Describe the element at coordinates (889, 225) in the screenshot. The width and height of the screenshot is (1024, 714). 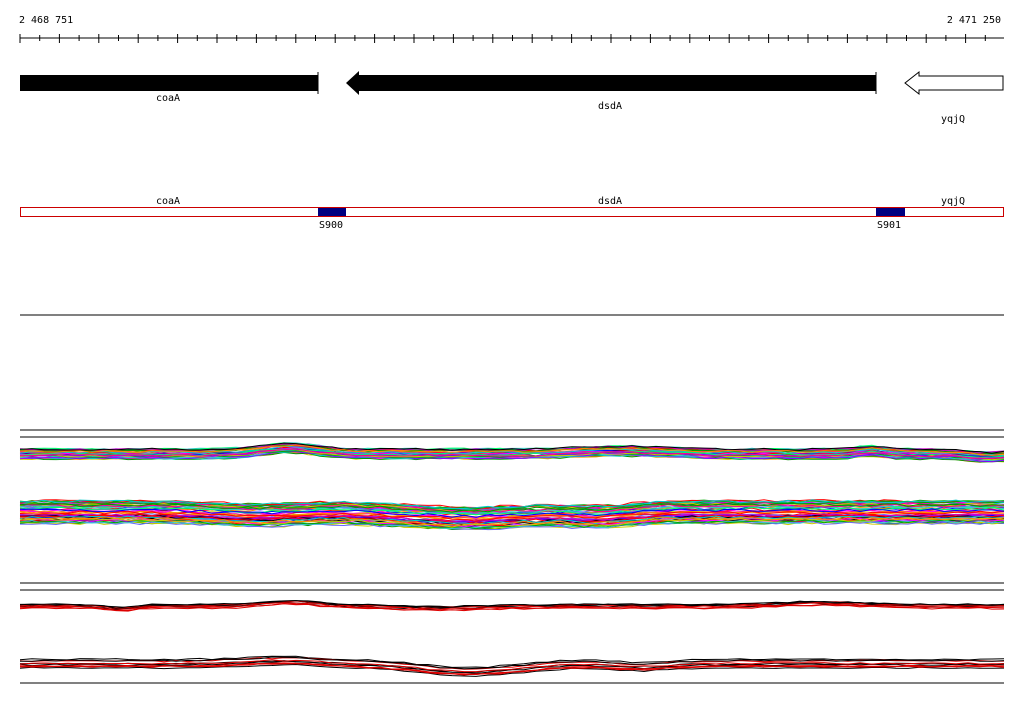
I see `site-label-S901: S901` at that location.